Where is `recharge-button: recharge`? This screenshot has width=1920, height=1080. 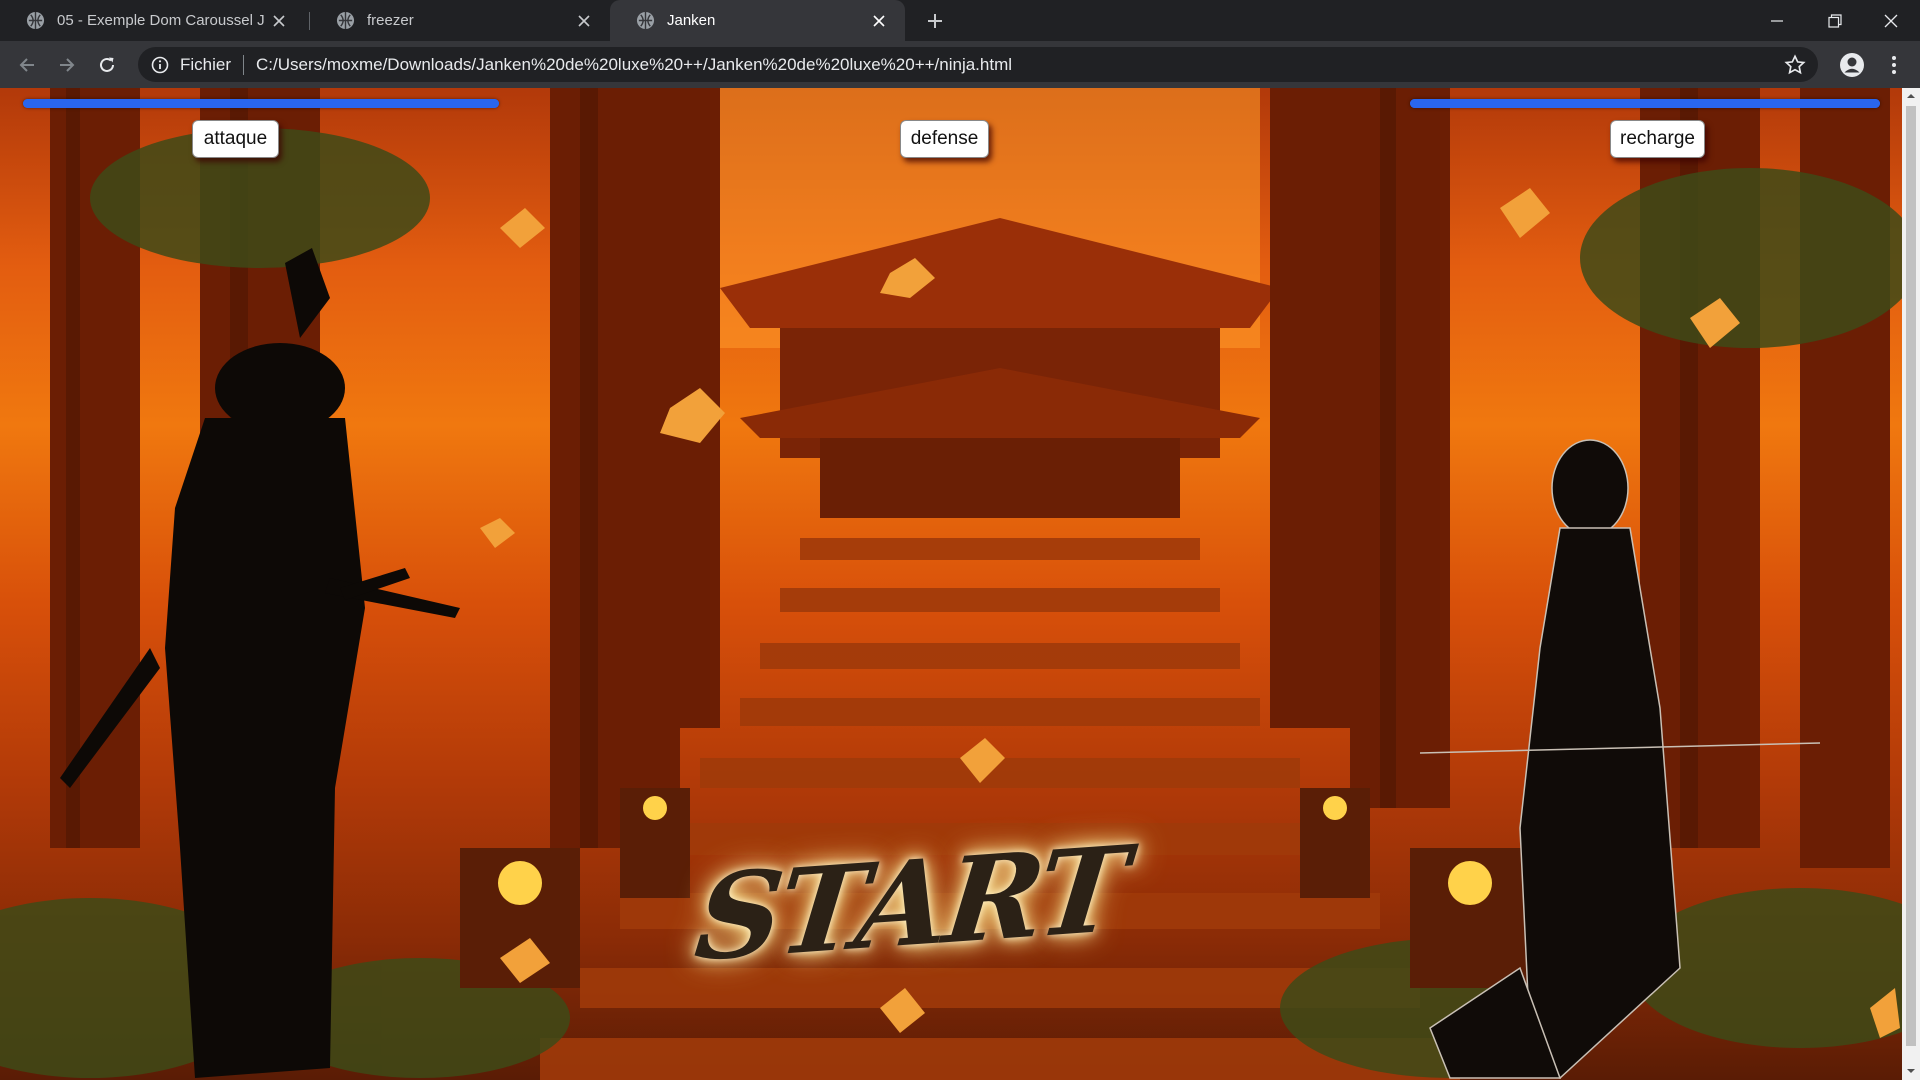 recharge-button: recharge is located at coordinates (1657, 139).